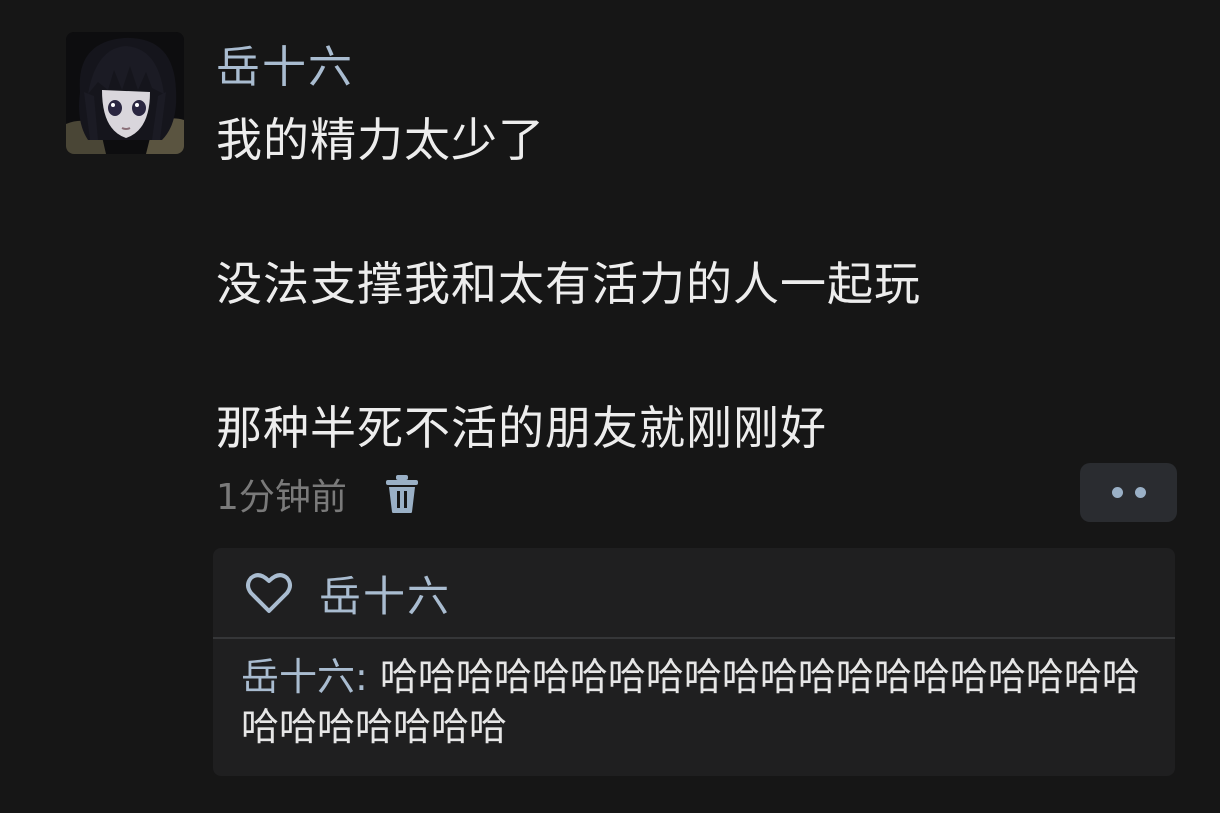 The width and height of the screenshot is (1220, 813). What do you see at coordinates (304, 677) in the screenshot?
I see `comment-author: 岳十六:` at bounding box center [304, 677].